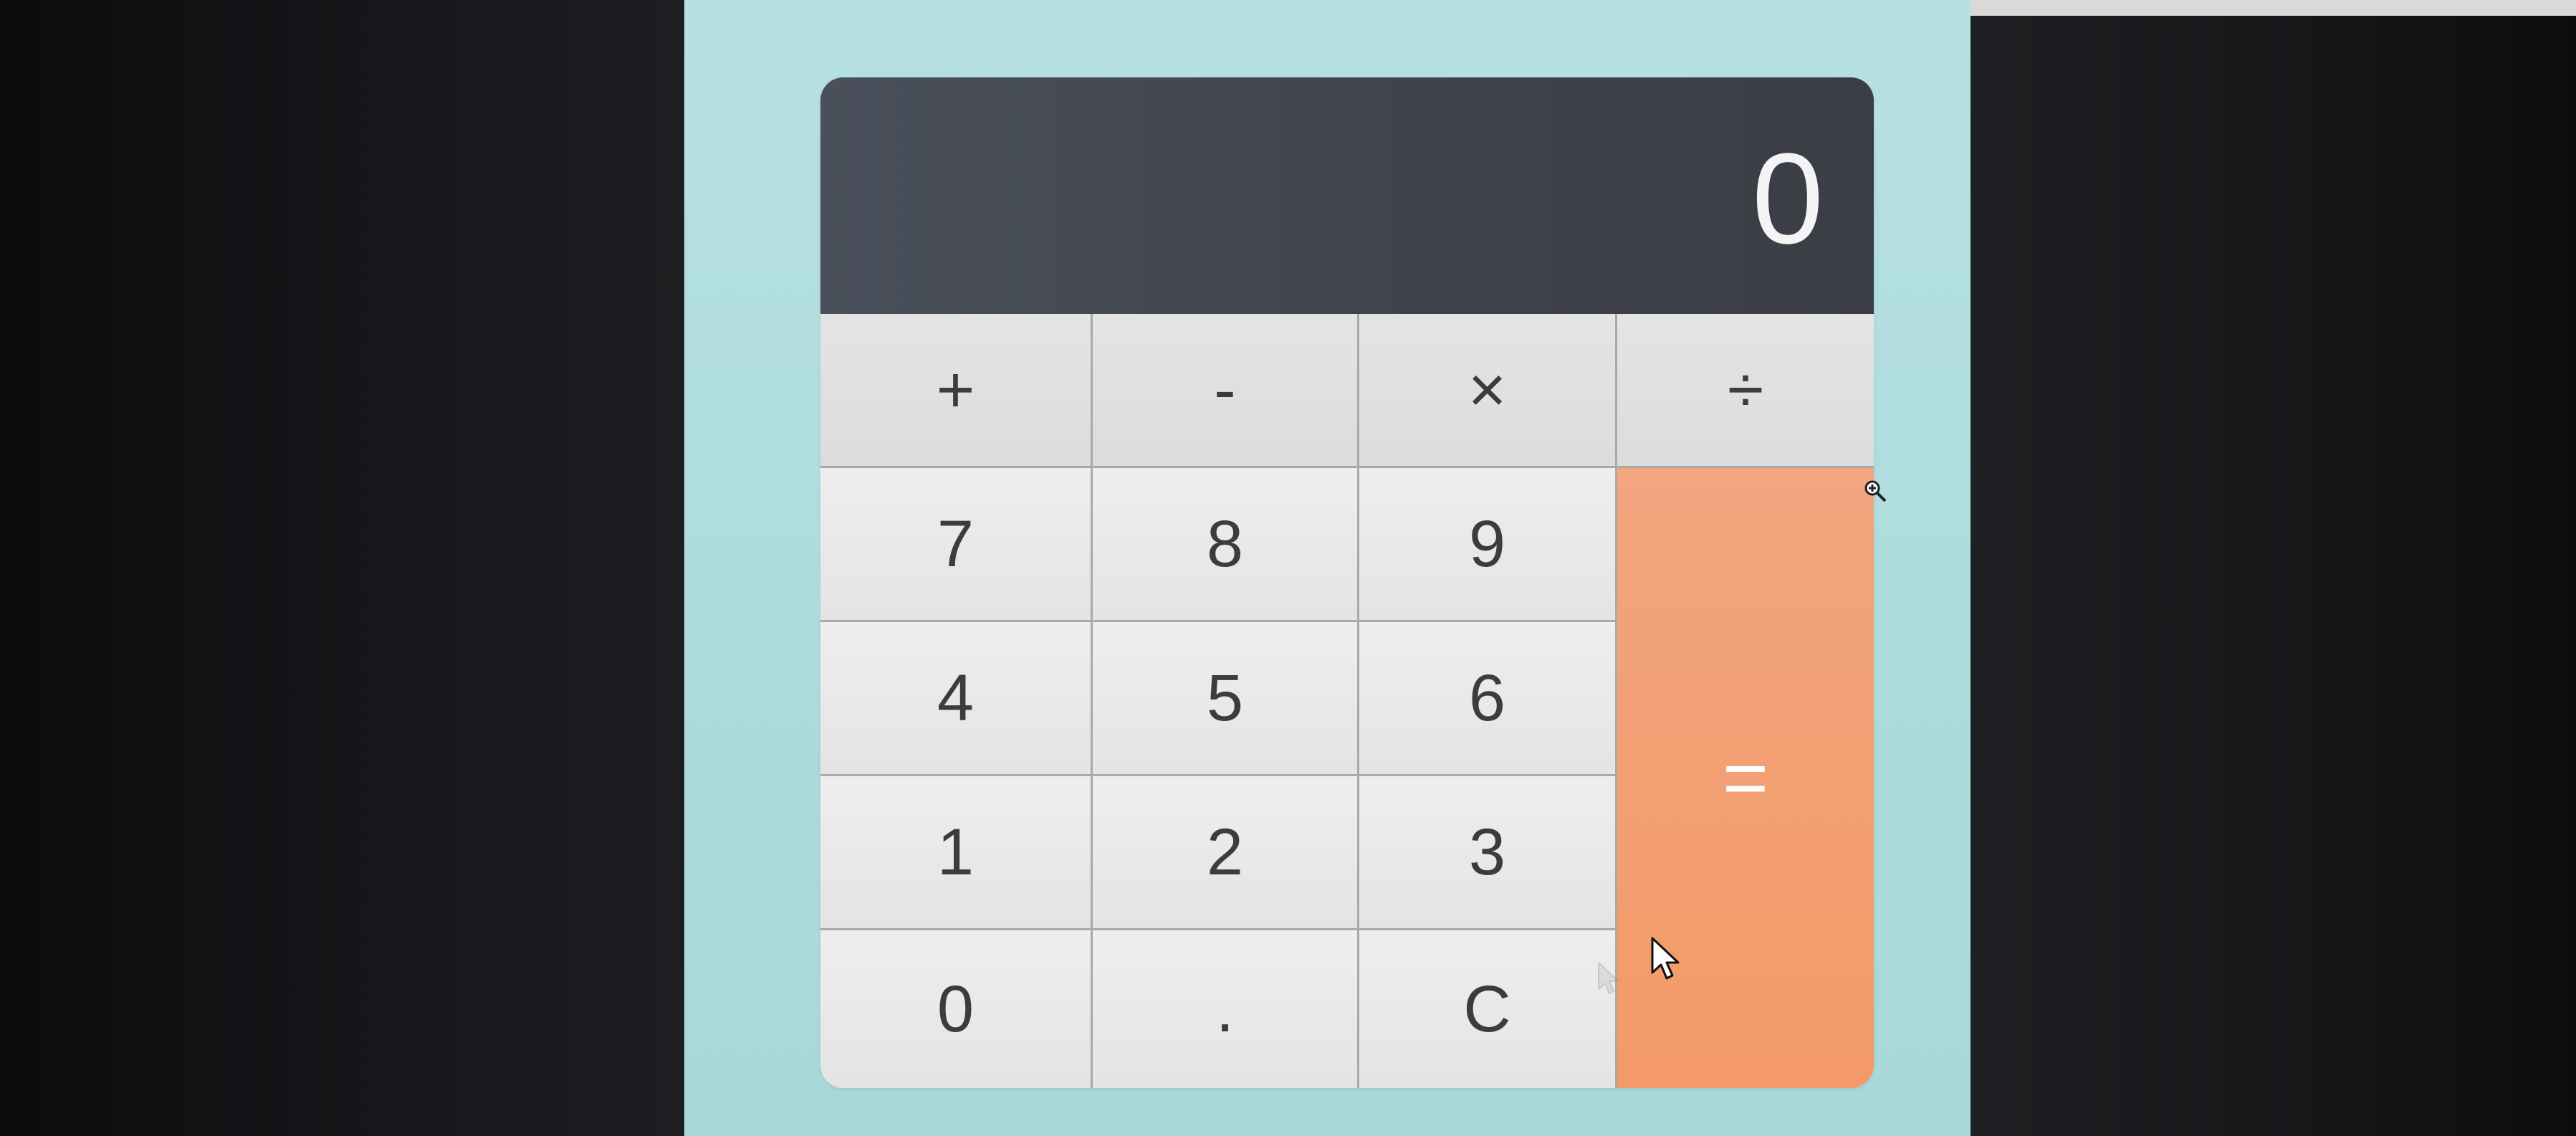 This screenshot has height=1136, width=2576. What do you see at coordinates (1488, 853) in the screenshot?
I see `digit-3-button: 3` at bounding box center [1488, 853].